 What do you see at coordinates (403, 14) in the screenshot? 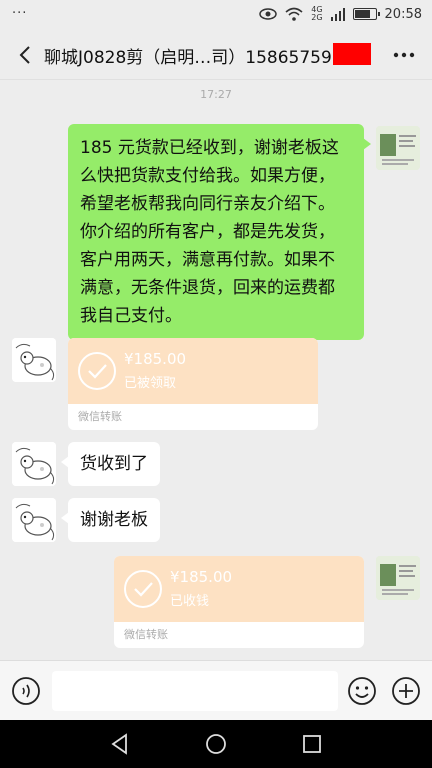
I see `clock: 20:58` at bounding box center [403, 14].